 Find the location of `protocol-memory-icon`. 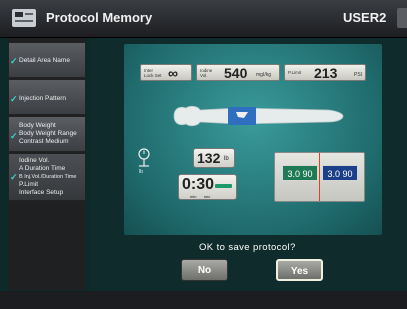

protocol-memory-icon is located at coordinates (24, 18).